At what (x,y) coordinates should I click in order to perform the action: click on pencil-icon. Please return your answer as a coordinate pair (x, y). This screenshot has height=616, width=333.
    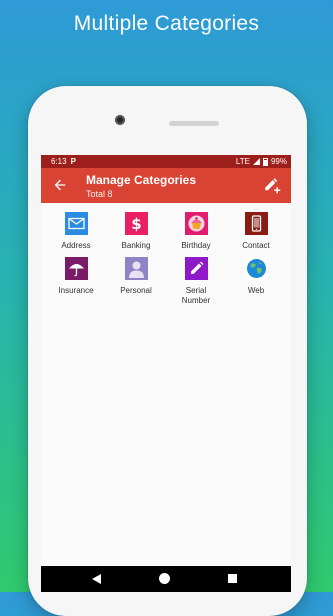
    Looking at the image, I should click on (196, 268).